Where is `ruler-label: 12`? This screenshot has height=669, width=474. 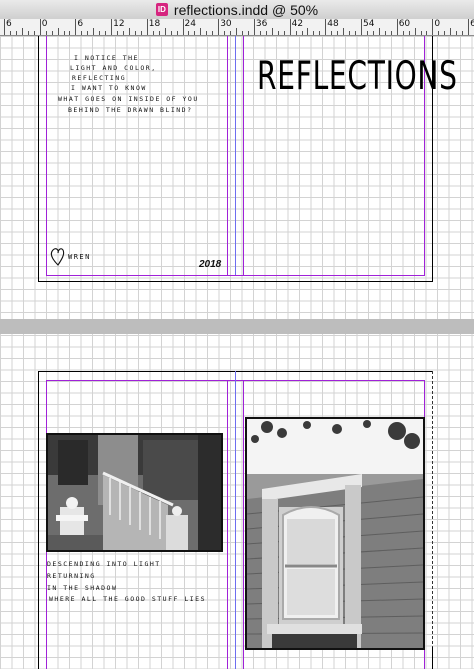 ruler-label: 12 is located at coordinates (119, 24).